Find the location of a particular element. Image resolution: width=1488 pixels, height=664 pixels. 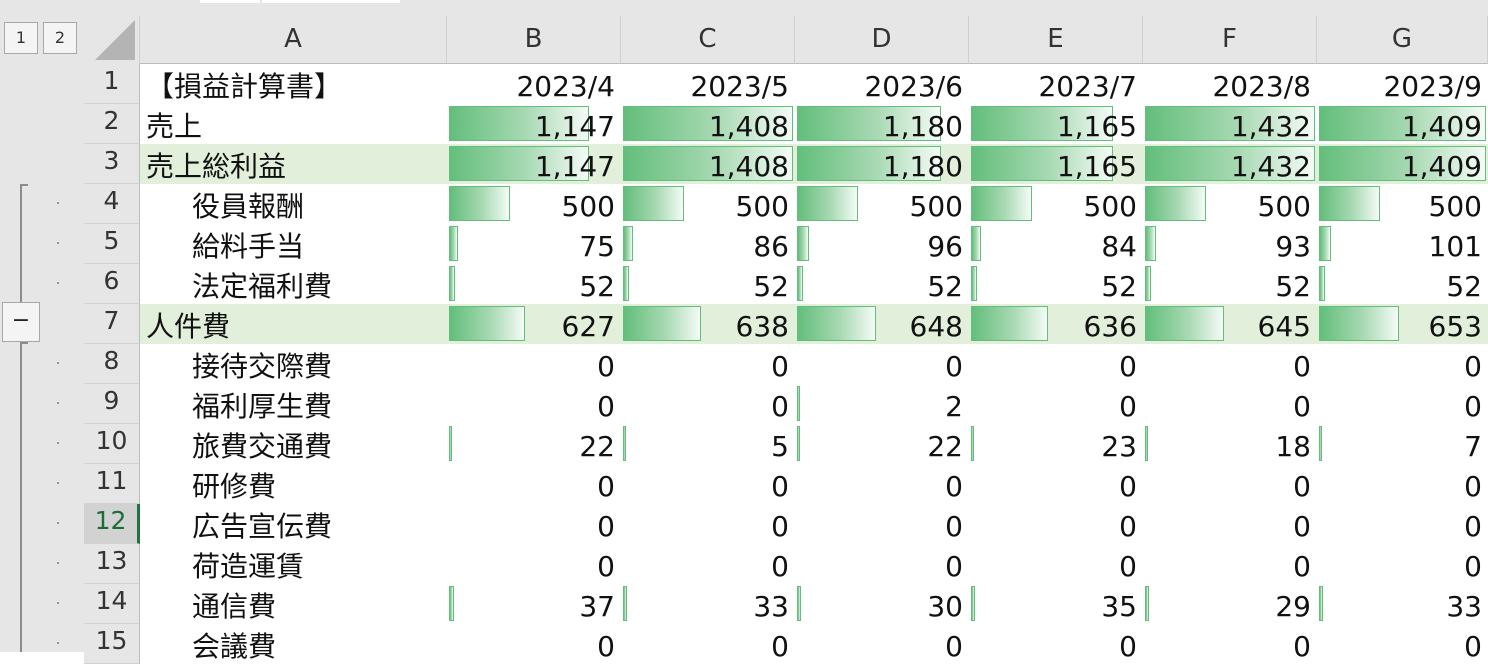

month-cell: 2023/4 is located at coordinates (534, 84).